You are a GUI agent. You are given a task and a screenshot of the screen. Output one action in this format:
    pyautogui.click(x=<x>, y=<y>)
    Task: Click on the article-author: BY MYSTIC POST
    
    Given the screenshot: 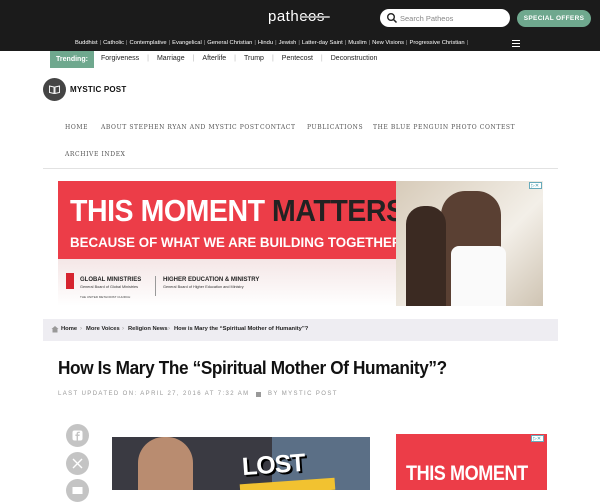 What is the action you would take?
    pyautogui.click(x=303, y=394)
    